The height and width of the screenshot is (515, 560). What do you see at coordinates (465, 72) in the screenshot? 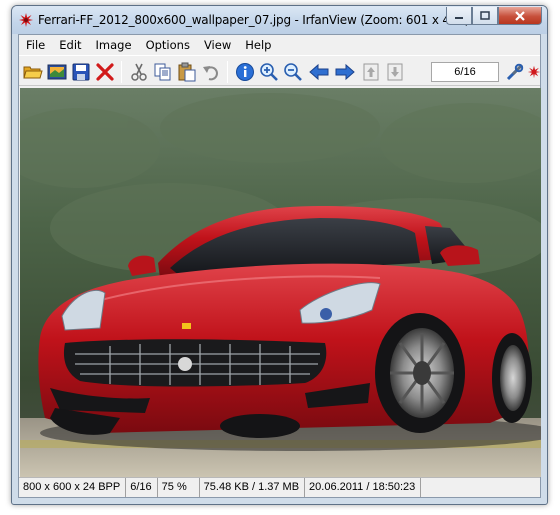
I see `page-indicator: 6/16` at bounding box center [465, 72].